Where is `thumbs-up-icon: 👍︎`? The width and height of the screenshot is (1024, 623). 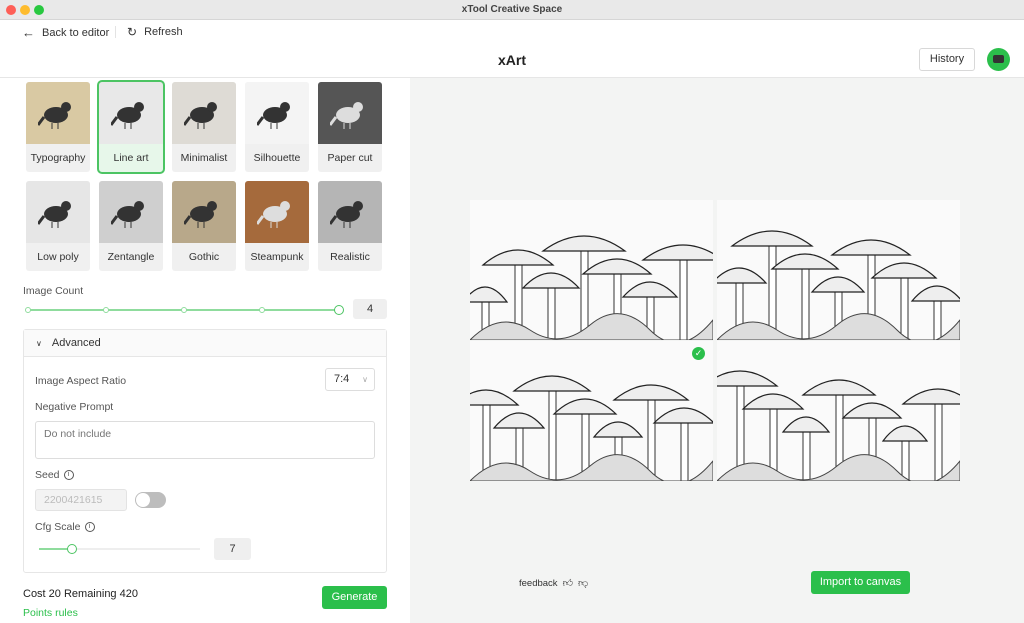 thumbs-up-icon: 👍︎ is located at coordinates (568, 583).